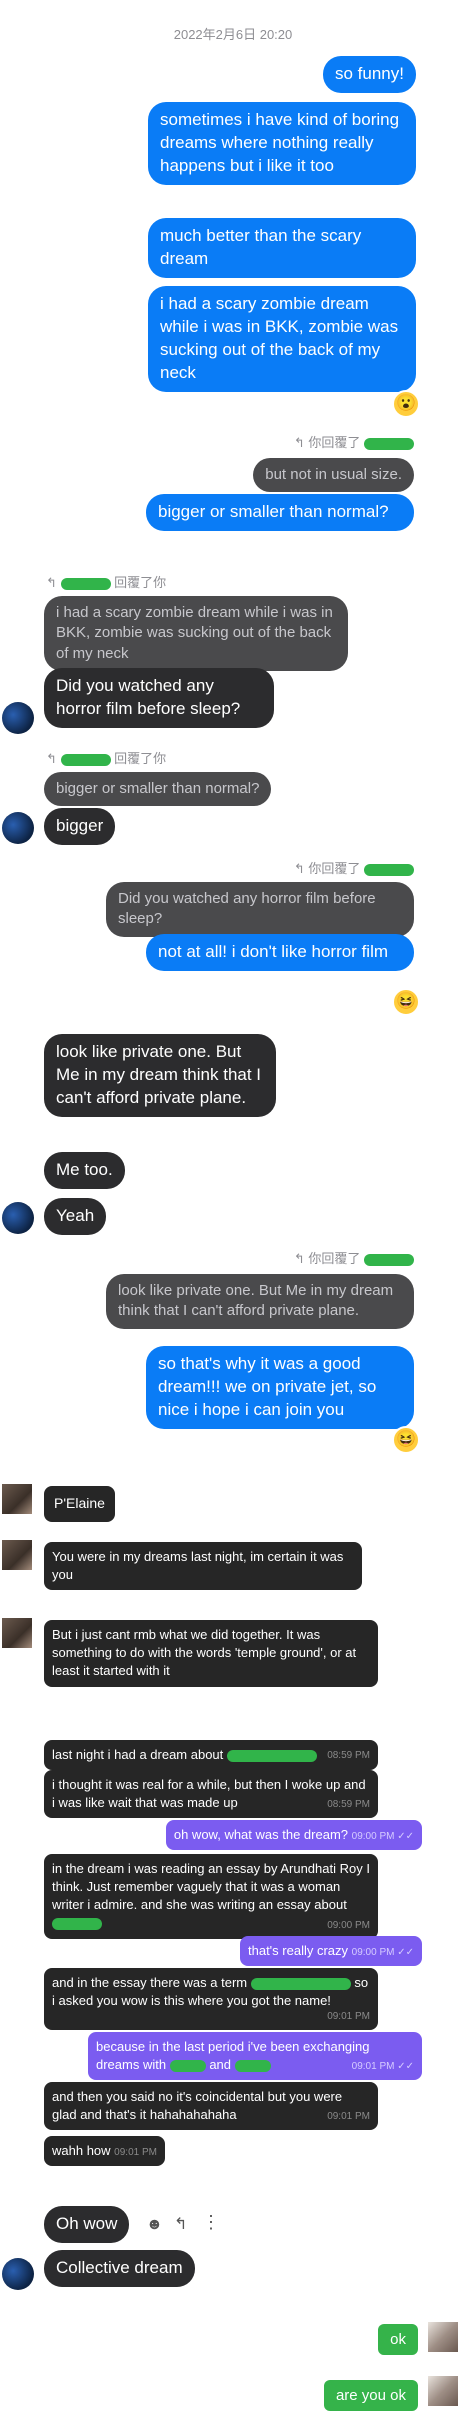  Describe the element at coordinates (293, 1835) in the screenshot. I see `chat-bubble: oh wow, what was the dream? 09:00 PM ✓✓` at that location.